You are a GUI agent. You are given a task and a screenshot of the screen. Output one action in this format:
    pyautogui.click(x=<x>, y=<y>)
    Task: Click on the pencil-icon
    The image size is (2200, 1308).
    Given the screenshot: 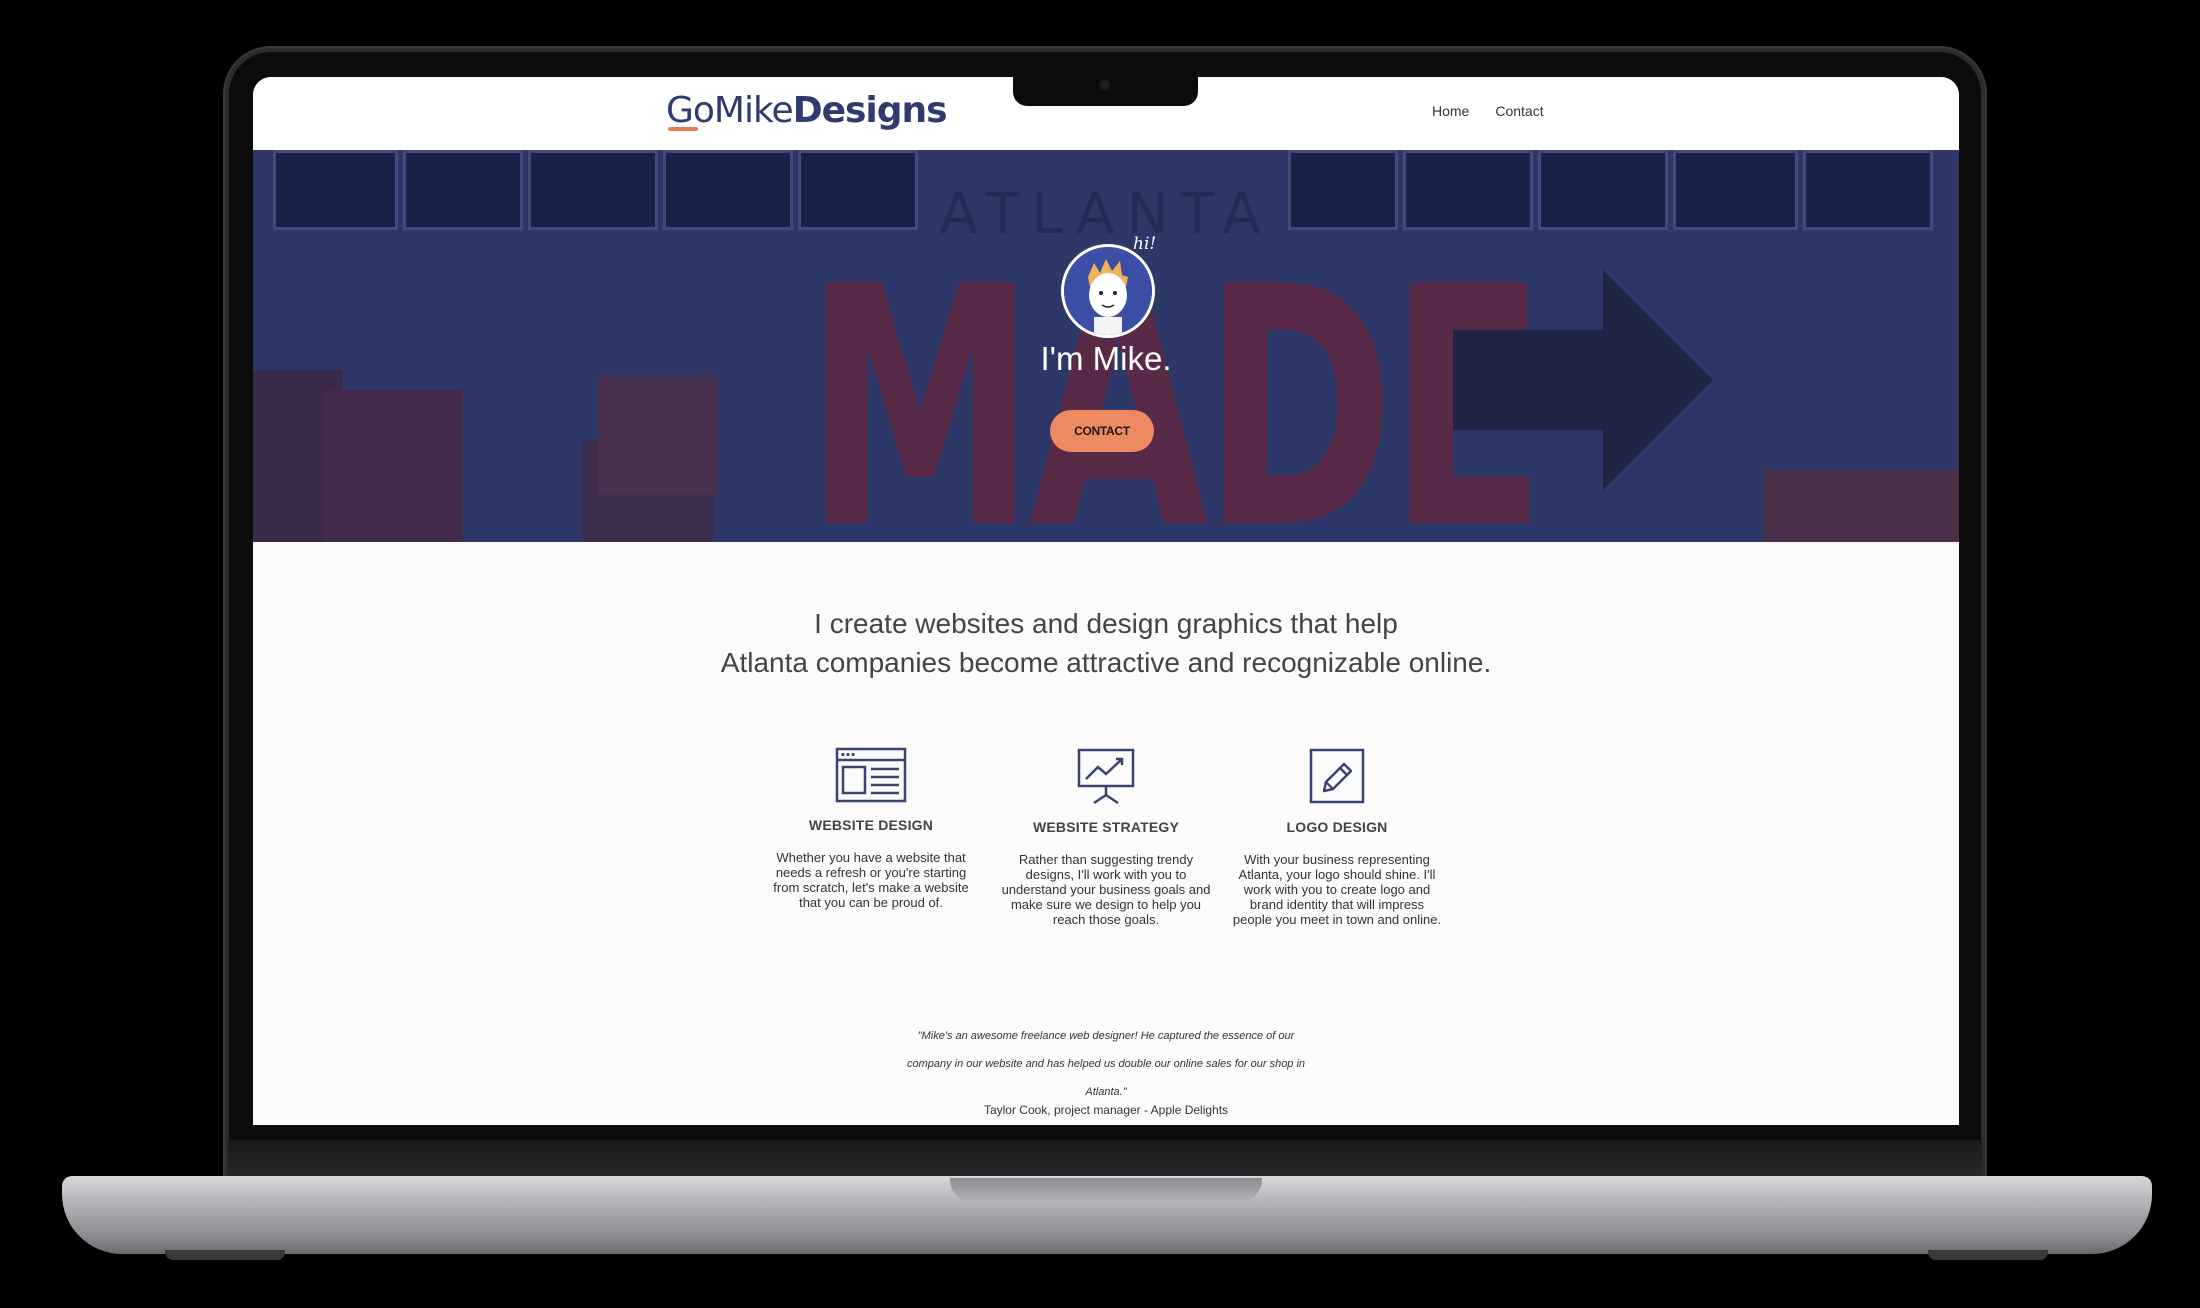 What is the action you would take?
    pyautogui.click(x=1337, y=776)
    